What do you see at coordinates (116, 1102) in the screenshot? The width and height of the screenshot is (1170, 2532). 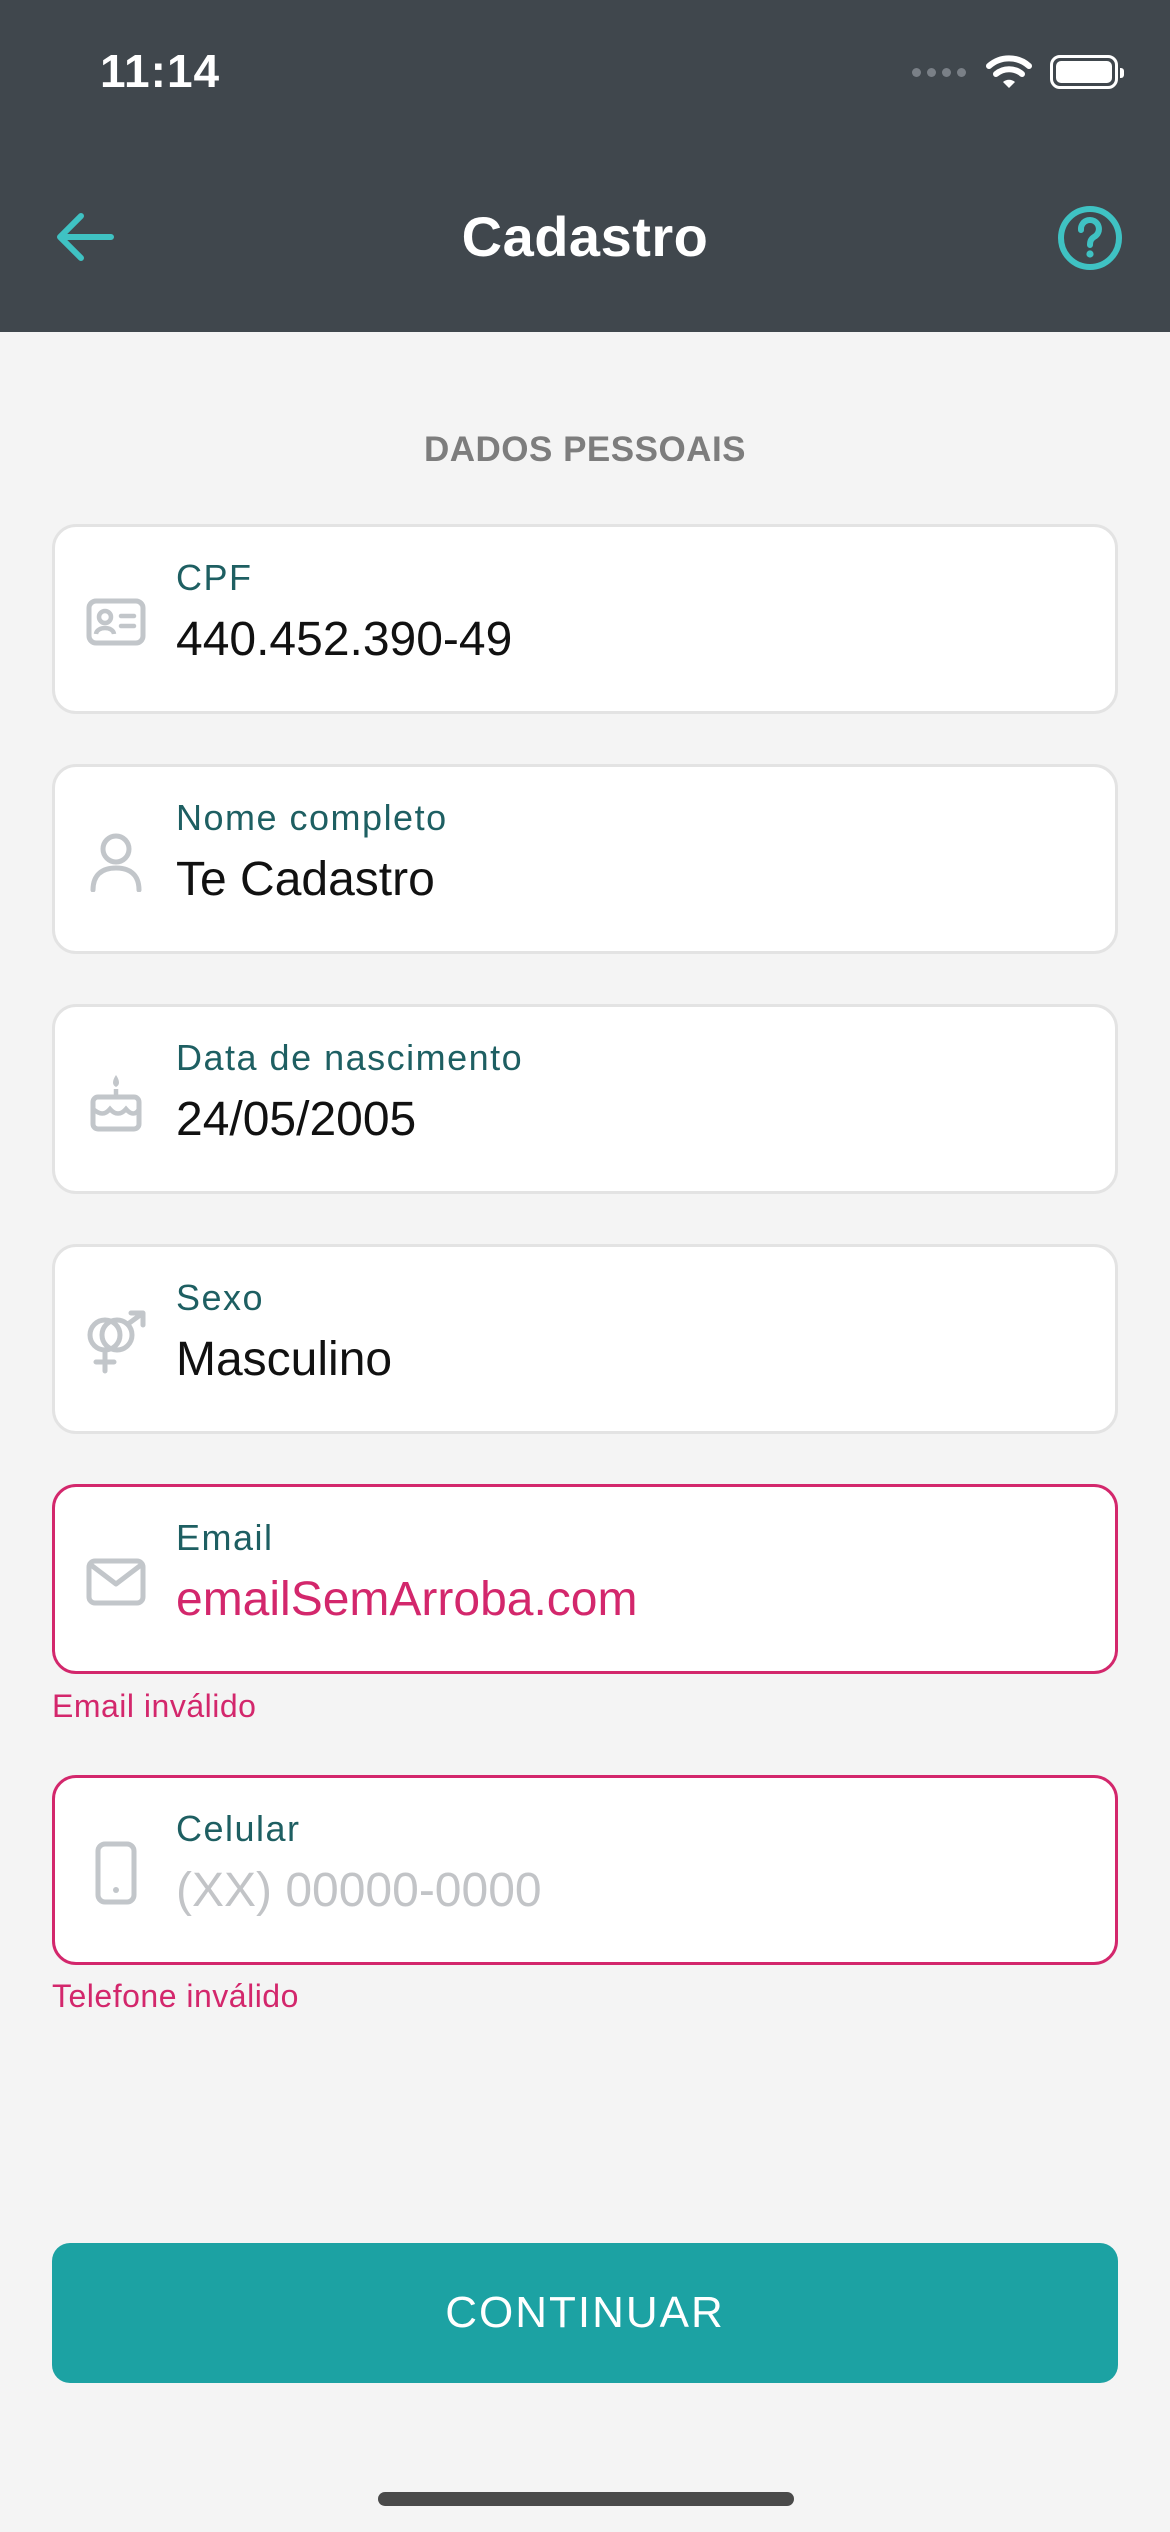 I see `cake-icon` at bounding box center [116, 1102].